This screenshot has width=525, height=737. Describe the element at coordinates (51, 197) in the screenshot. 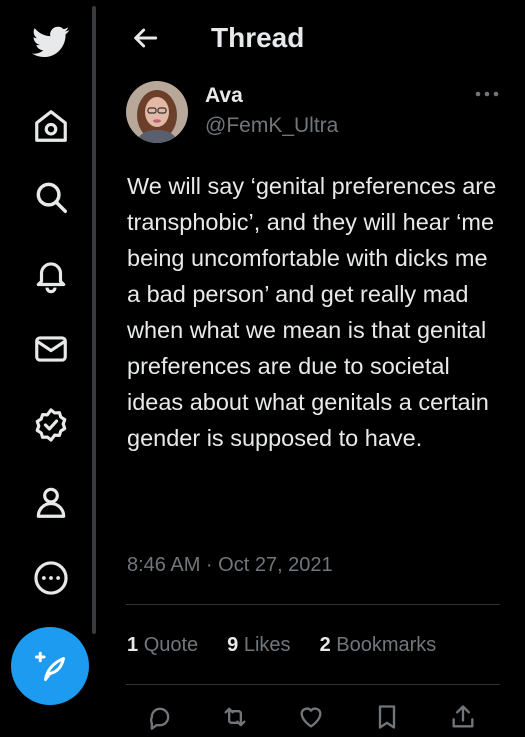

I see `search-icon` at that location.